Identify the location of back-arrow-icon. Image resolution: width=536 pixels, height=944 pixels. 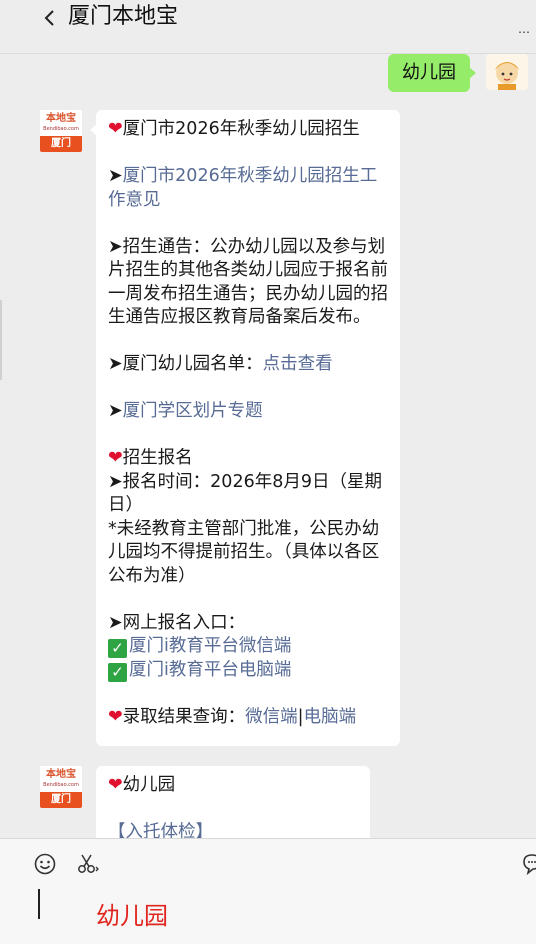
(50, 18).